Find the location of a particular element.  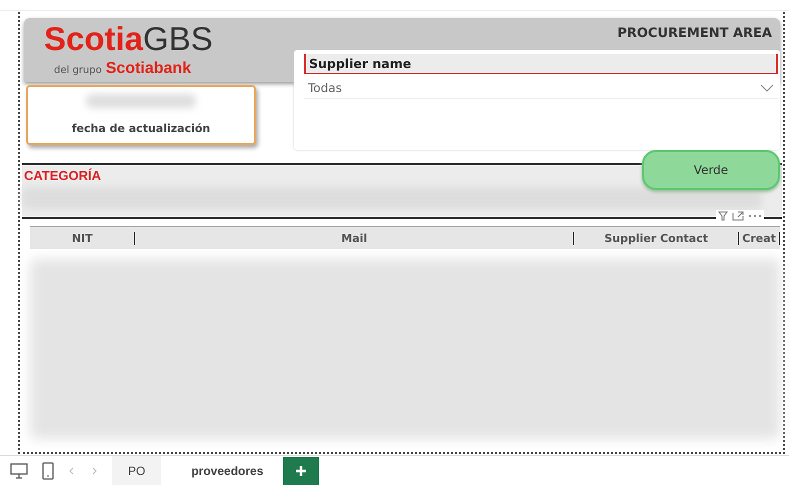

plus-icon is located at coordinates (301, 470).